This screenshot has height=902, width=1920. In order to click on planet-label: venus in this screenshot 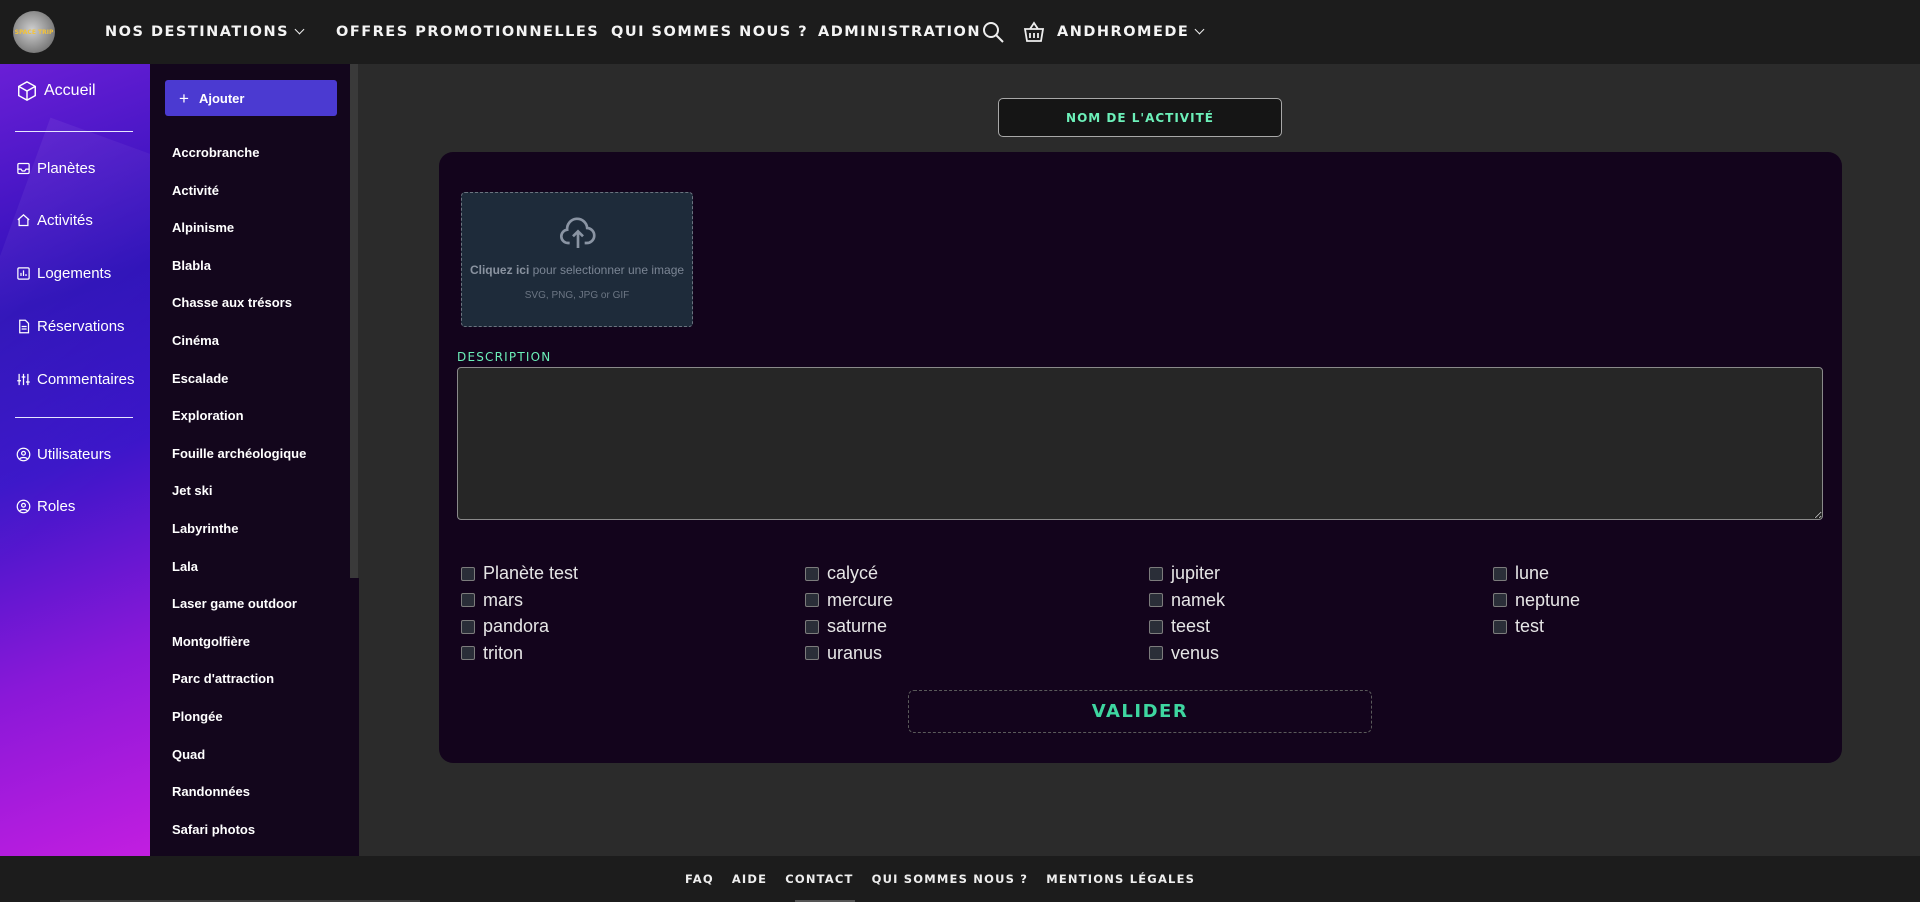, I will do `click(1195, 652)`.